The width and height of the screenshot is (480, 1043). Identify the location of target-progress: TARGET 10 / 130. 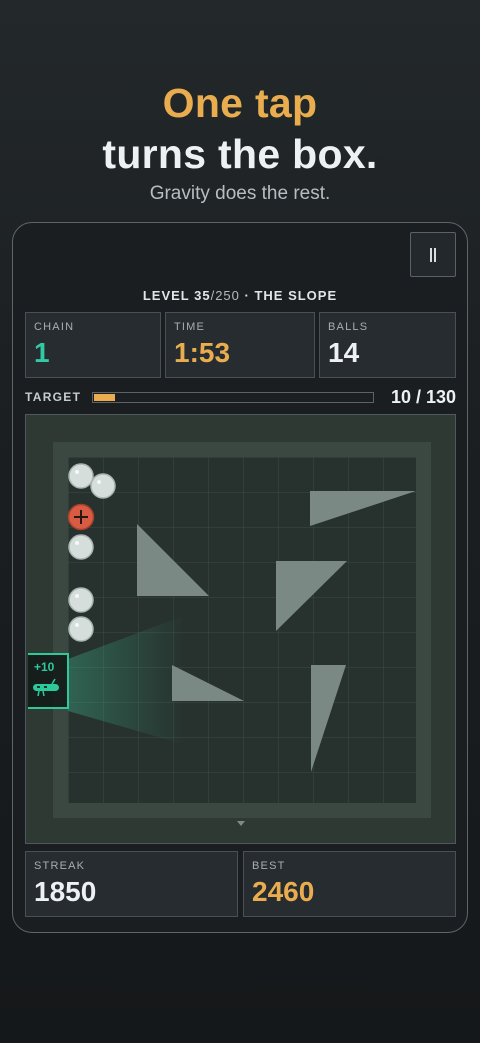
(240, 397).